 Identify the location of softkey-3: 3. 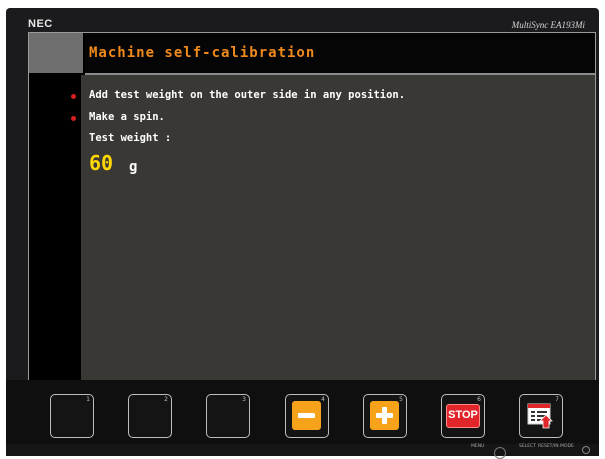
(228, 416).